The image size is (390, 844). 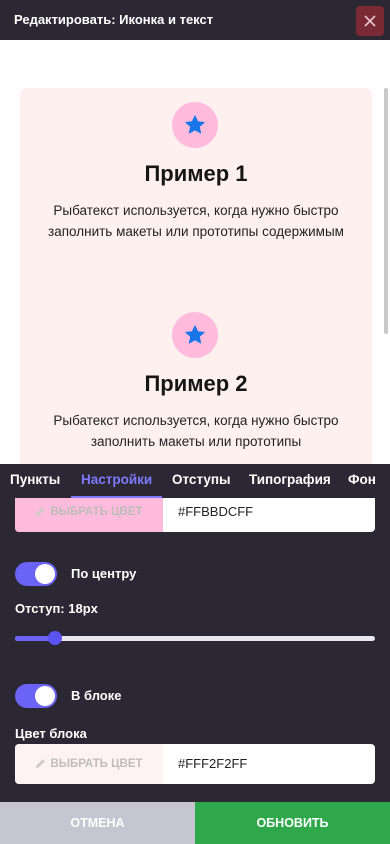 What do you see at coordinates (215, 515) in the screenshot?
I see `color-hex-input: #FFBBDCFF` at bounding box center [215, 515].